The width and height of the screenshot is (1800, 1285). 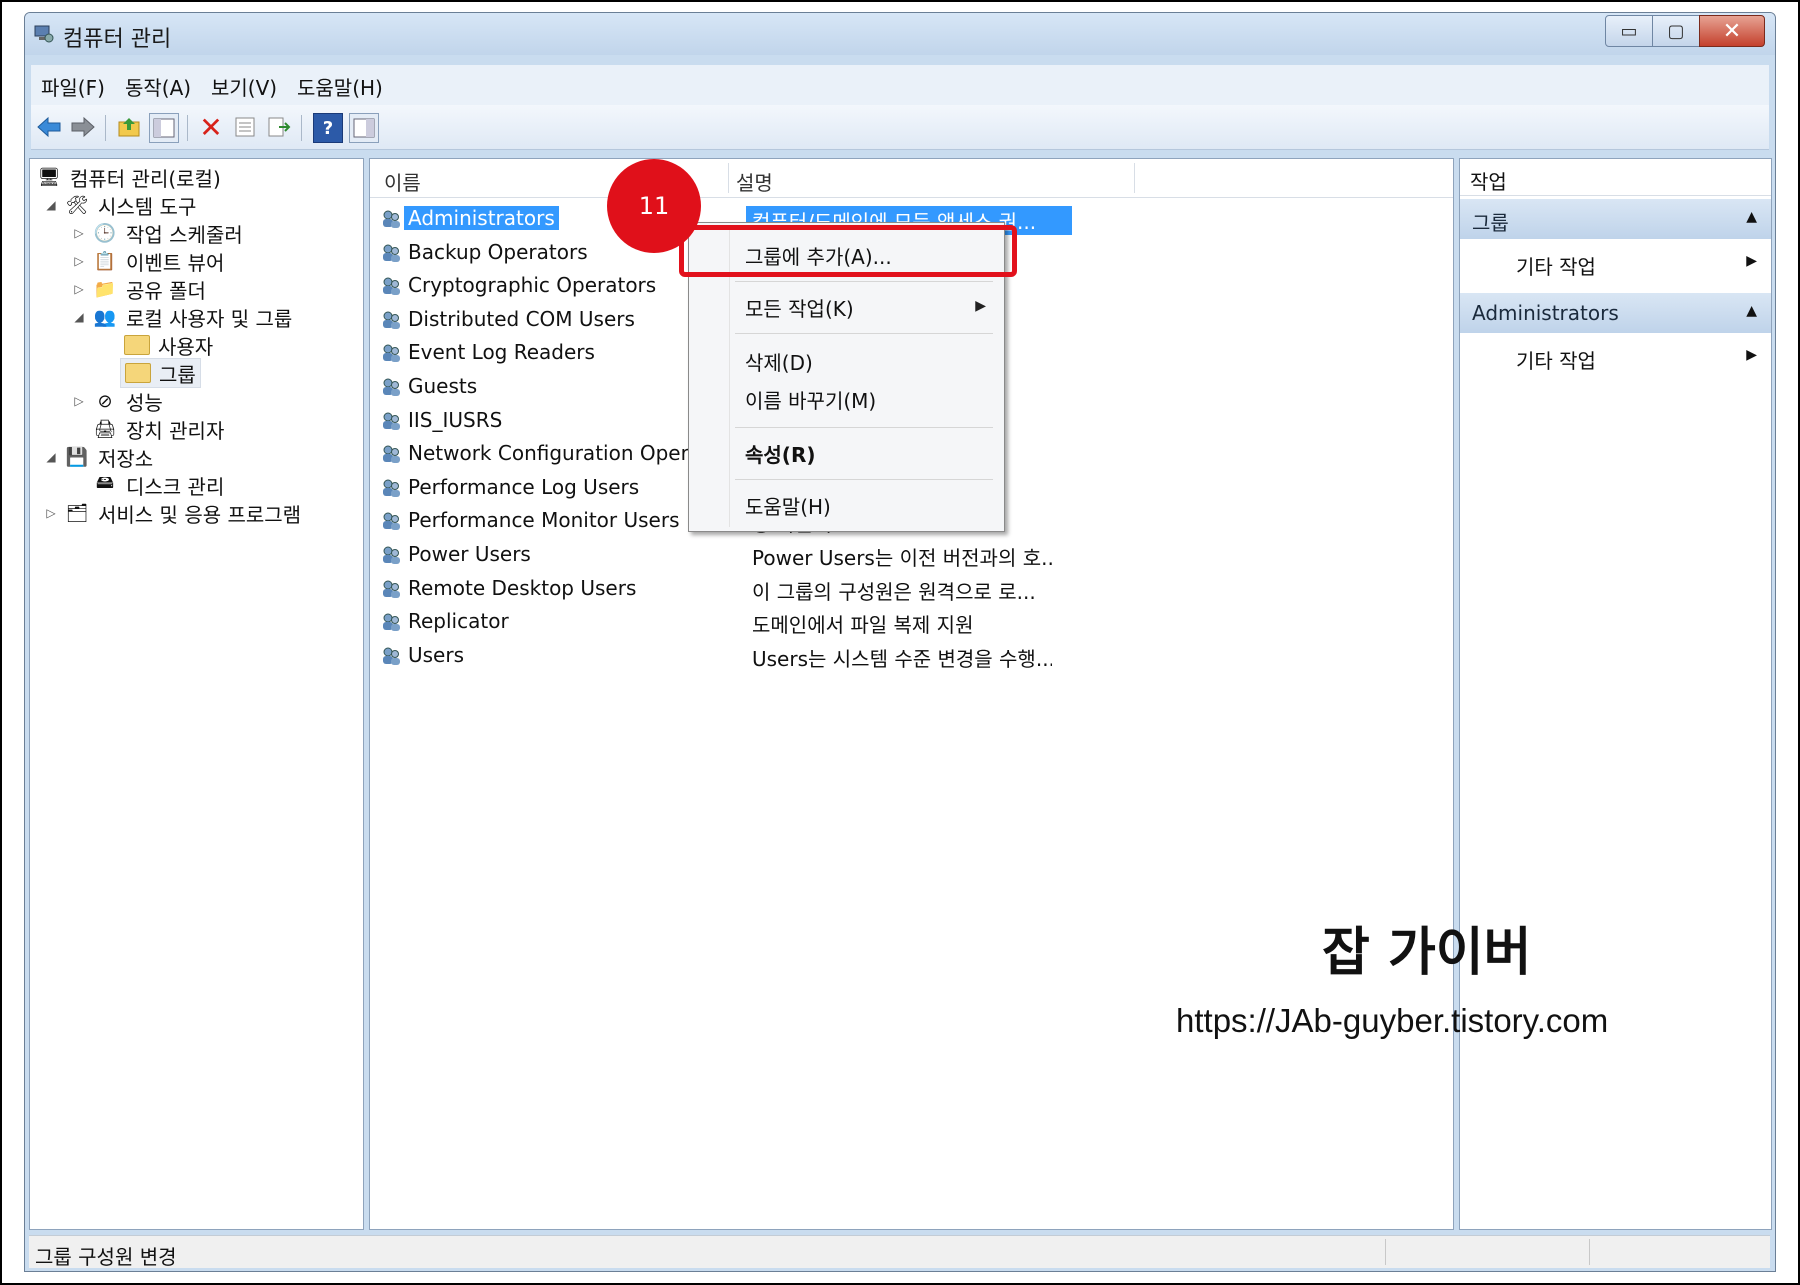 What do you see at coordinates (175, 486) in the screenshot?
I see `tree-node-label: 디스크 관리` at bounding box center [175, 486].